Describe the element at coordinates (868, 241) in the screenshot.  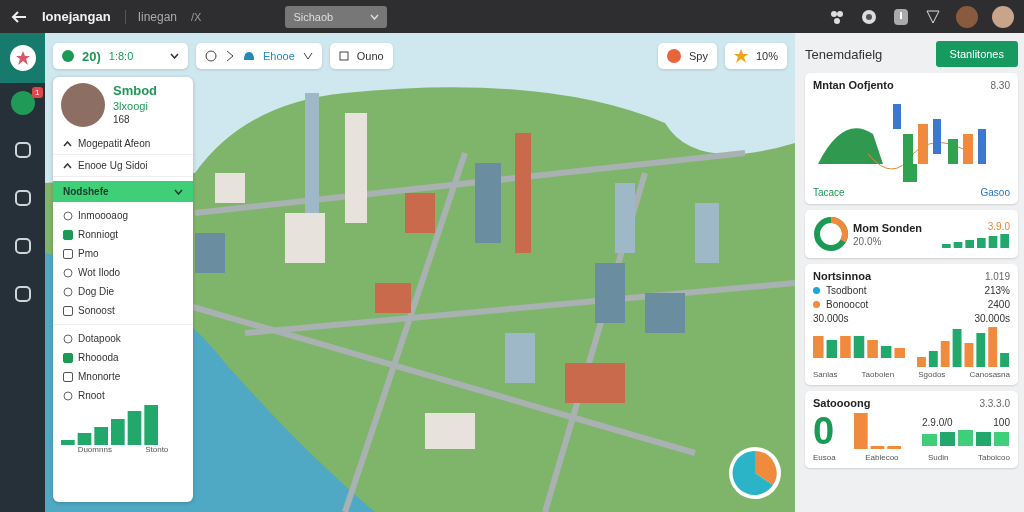
I see `percent-text: 20.0%` at that location.